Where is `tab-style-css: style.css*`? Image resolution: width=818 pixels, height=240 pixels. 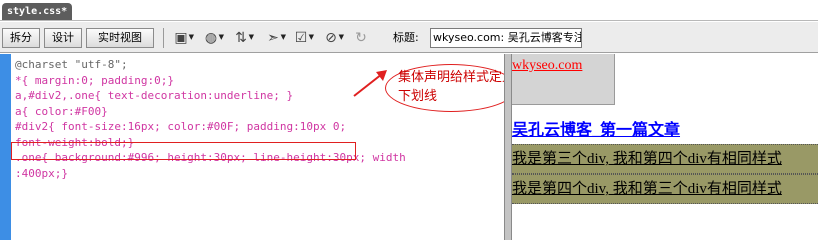
tab-style-css: style.css* is located at coordinates (37, 11).